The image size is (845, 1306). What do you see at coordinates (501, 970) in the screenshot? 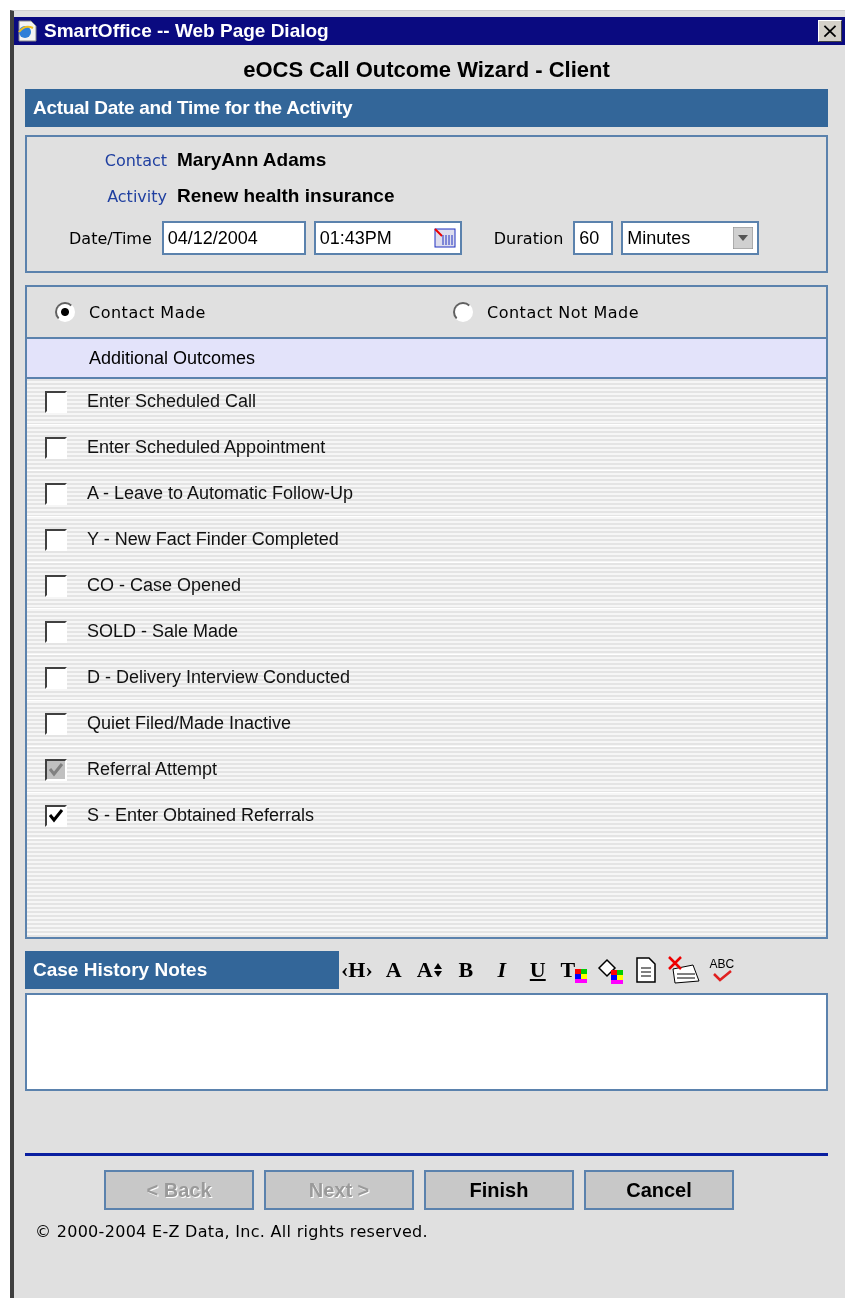
I see `italic-button: I` at bounding box center [501, 970].